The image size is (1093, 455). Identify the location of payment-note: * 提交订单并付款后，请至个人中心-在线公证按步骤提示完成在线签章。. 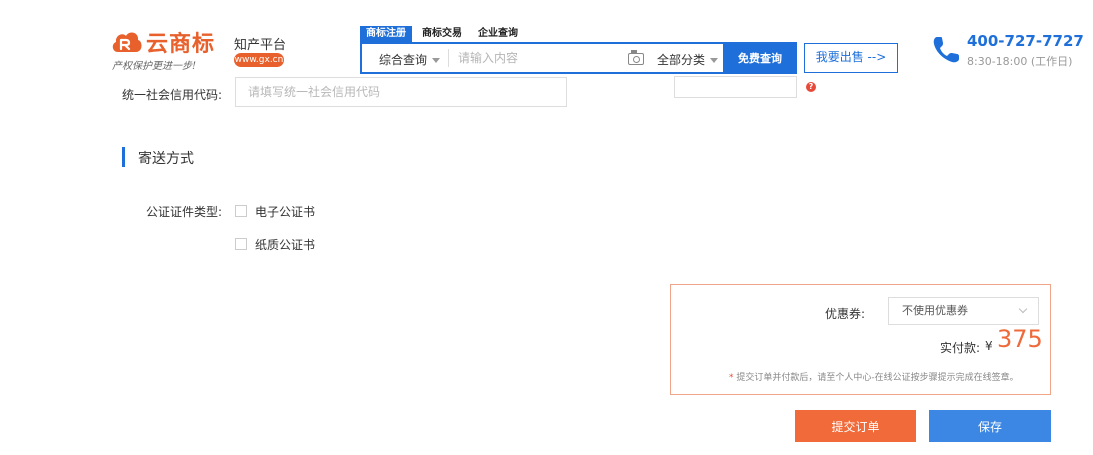
(874, 376).